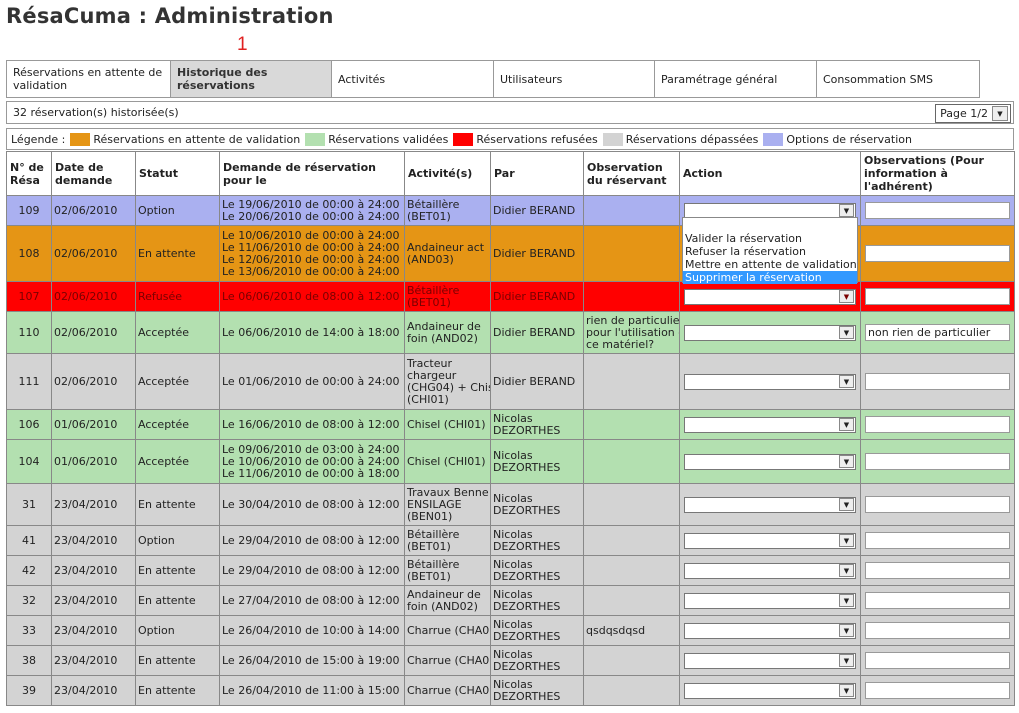 Image resolution: width=1019 pixels, height=713 pixels. What do you see at coordinates (89, 79) in the screenshot?
I see `tab-pending-reservations: Réservations en attente de validation` at bounding box center [89, 79].